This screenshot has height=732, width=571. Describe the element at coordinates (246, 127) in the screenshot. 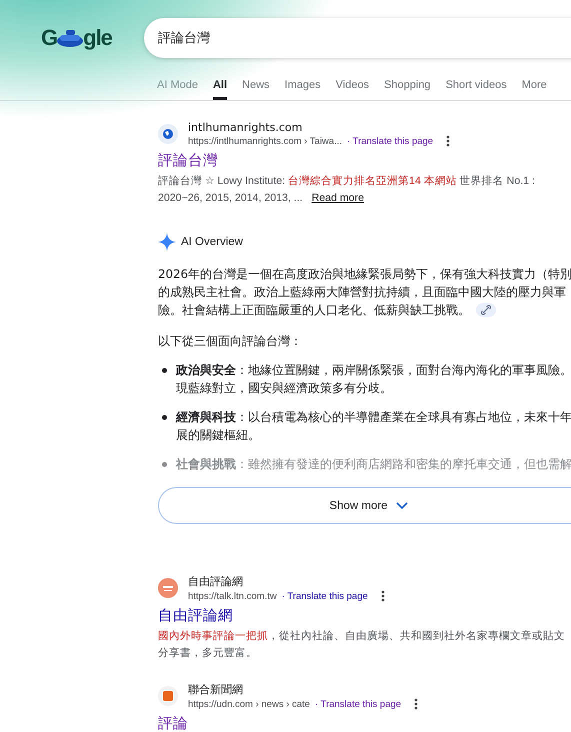

I see `site-name: intlhumanrights.com` at that location.